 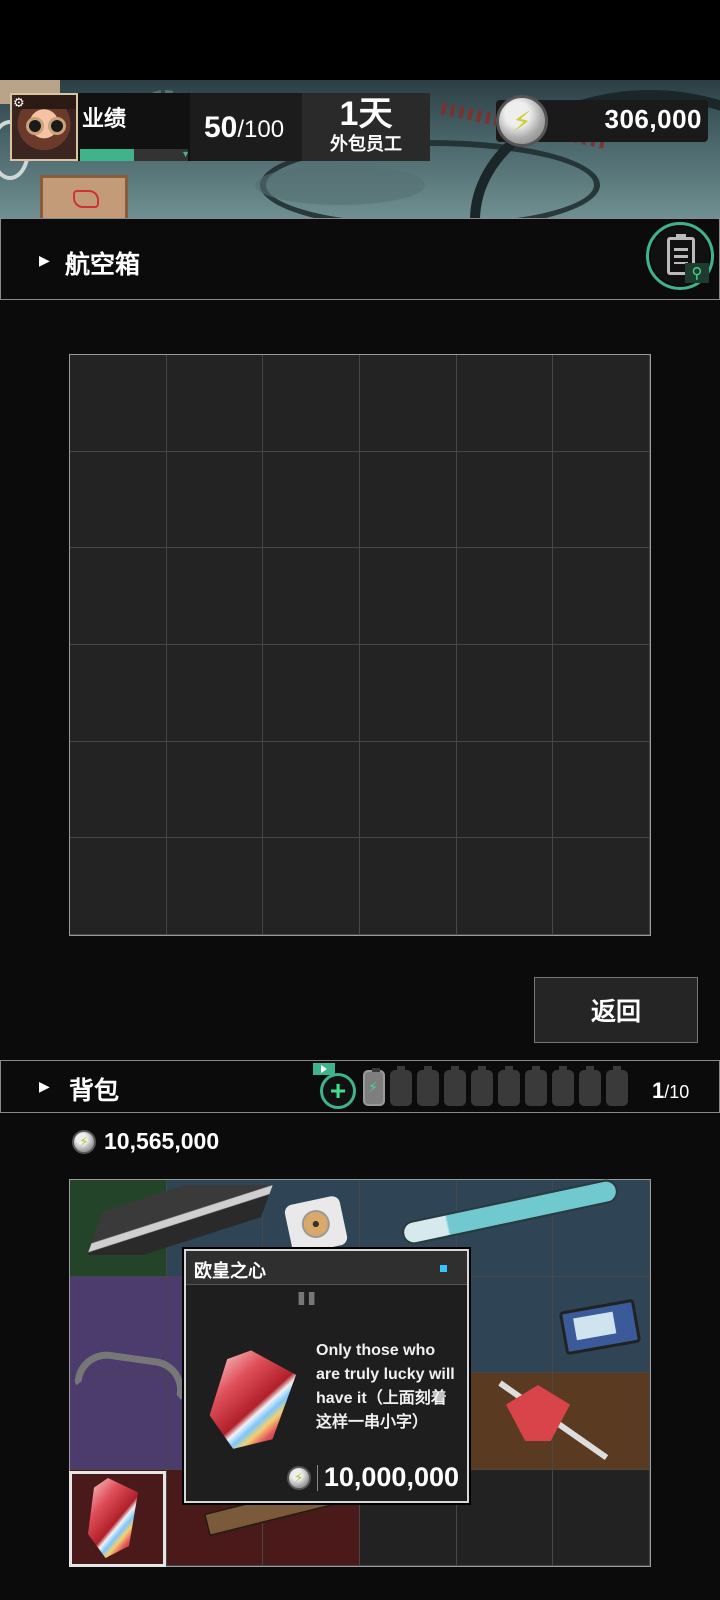 What do you see at coordinates (35, 126) in the screenshot?
I see `avatar-goggle-left` at bounding box center [35, 126].